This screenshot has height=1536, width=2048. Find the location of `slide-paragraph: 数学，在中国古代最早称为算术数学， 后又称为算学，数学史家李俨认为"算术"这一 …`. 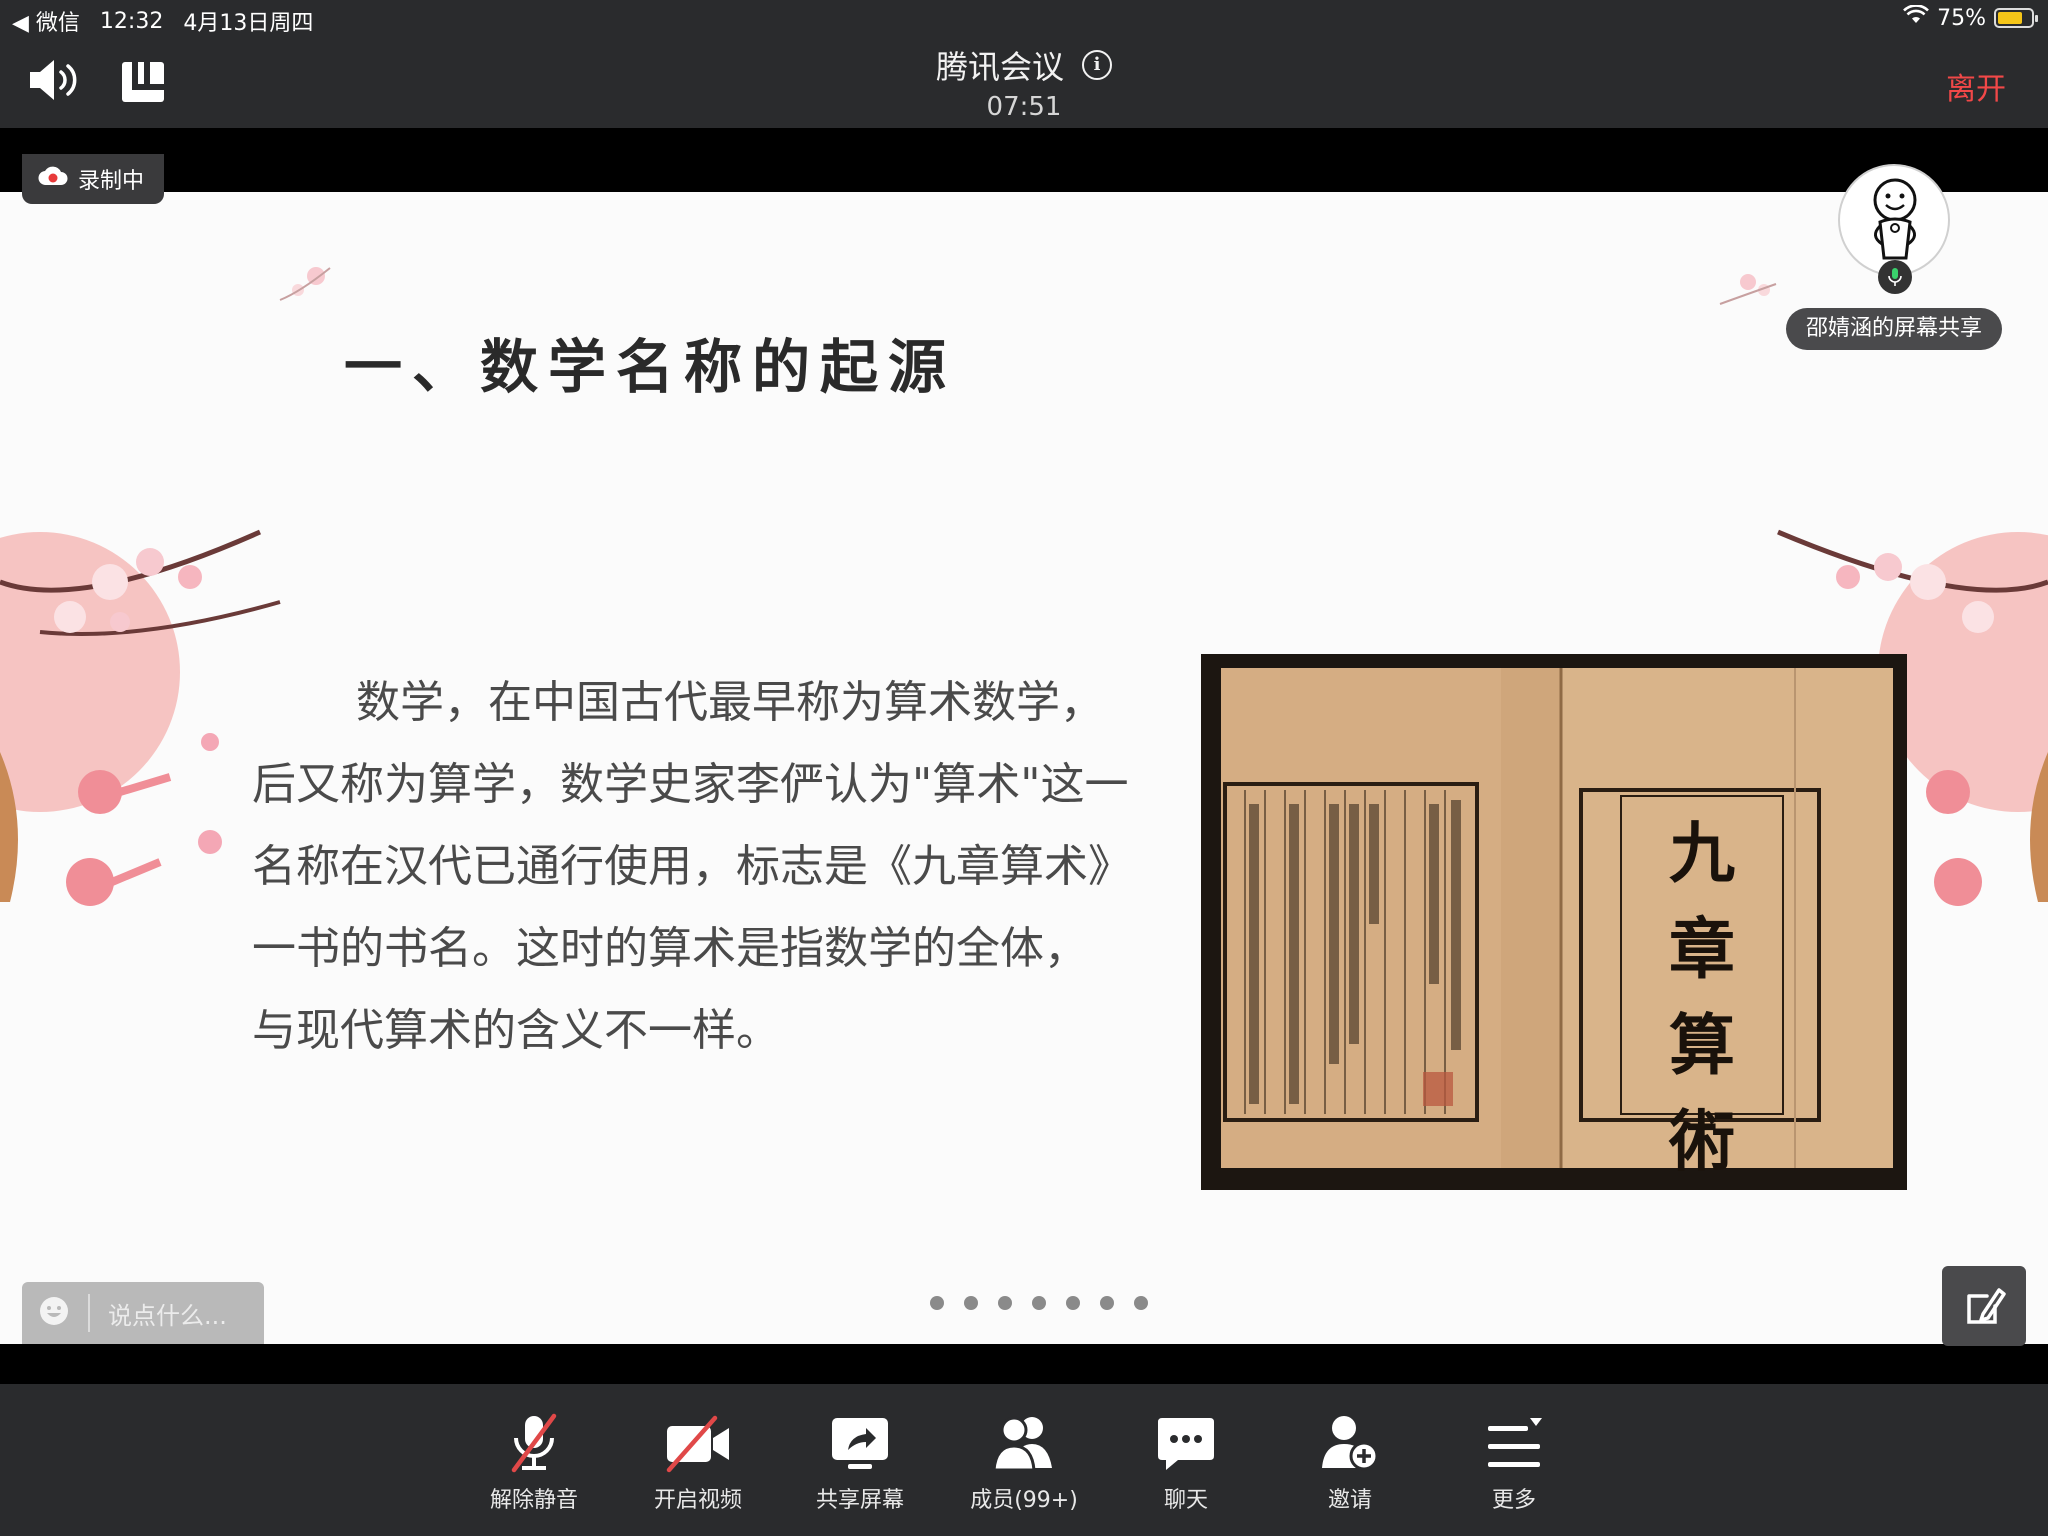

slide-paragraph: 数学，在中国古代最早称为算术数学， 后又称为算学，数学史家李俨认为"算术"这一 … is located at coordinates (707, 867).